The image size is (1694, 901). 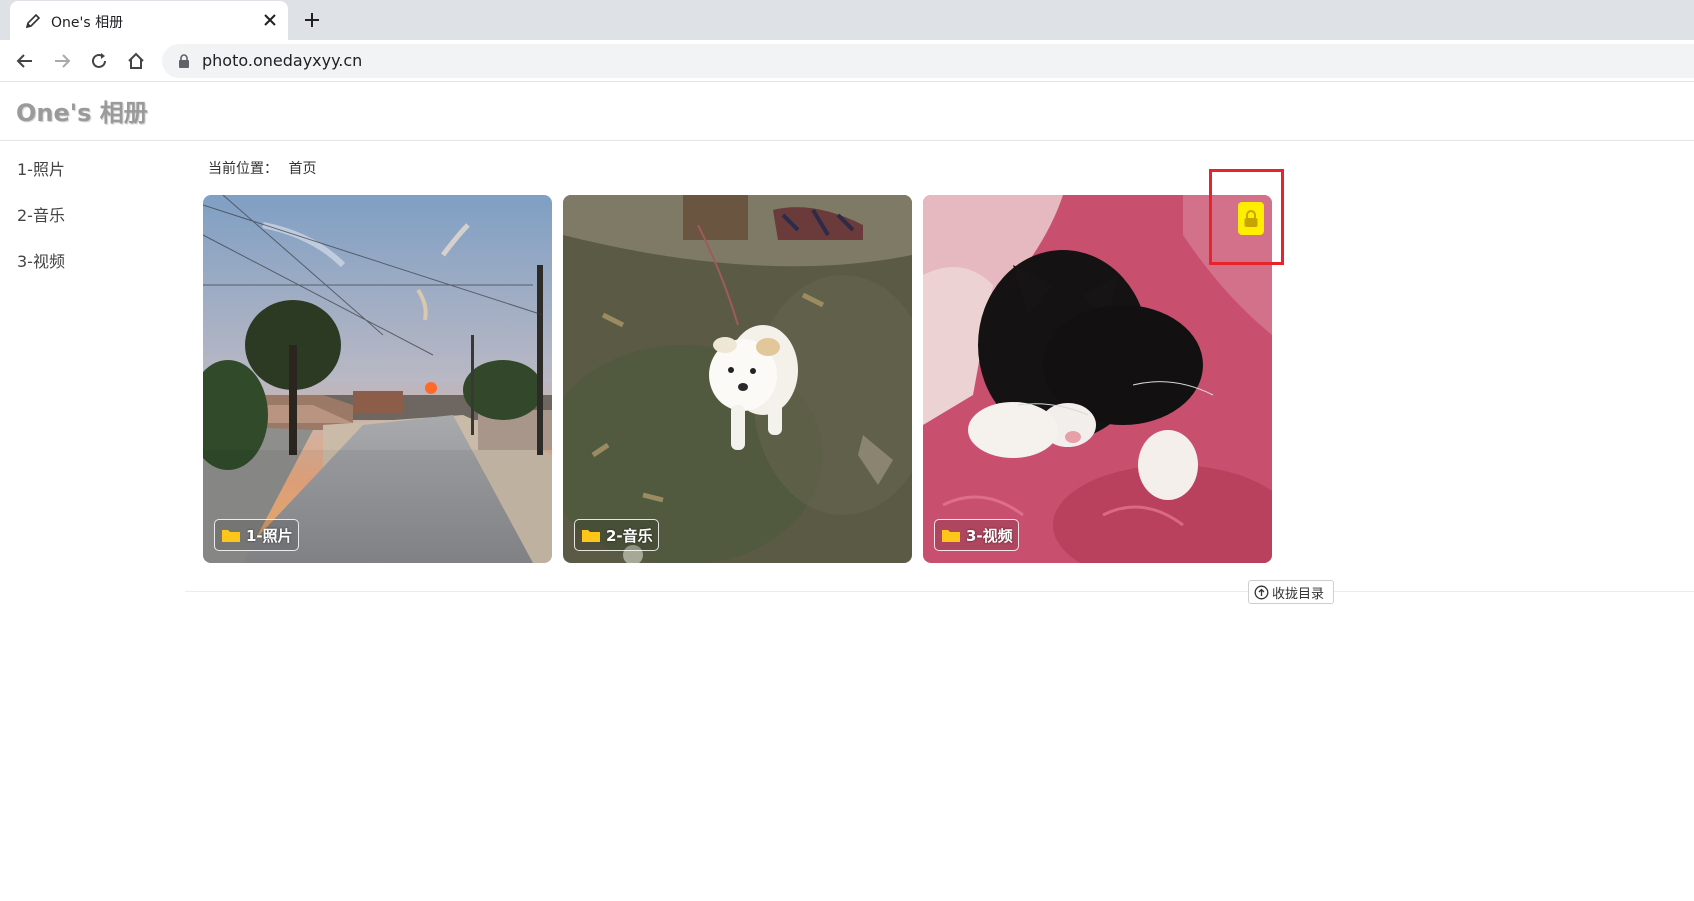 What do you see at coordinates (269, 535) in the screenshot?
I see `album-name: 1-照片` at bounding box center [269, 535].